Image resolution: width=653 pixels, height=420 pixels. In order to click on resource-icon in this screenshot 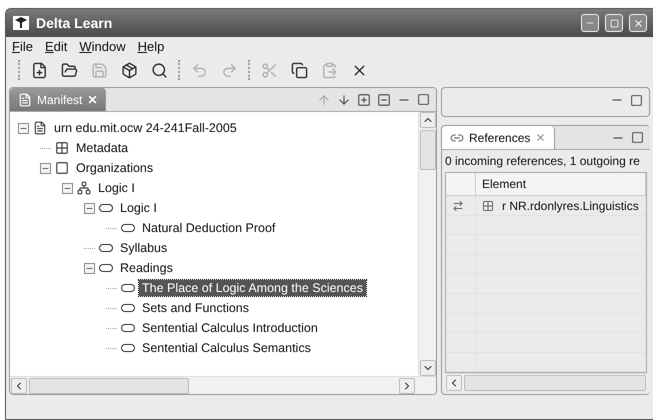, I will do `click(488, 206)`.